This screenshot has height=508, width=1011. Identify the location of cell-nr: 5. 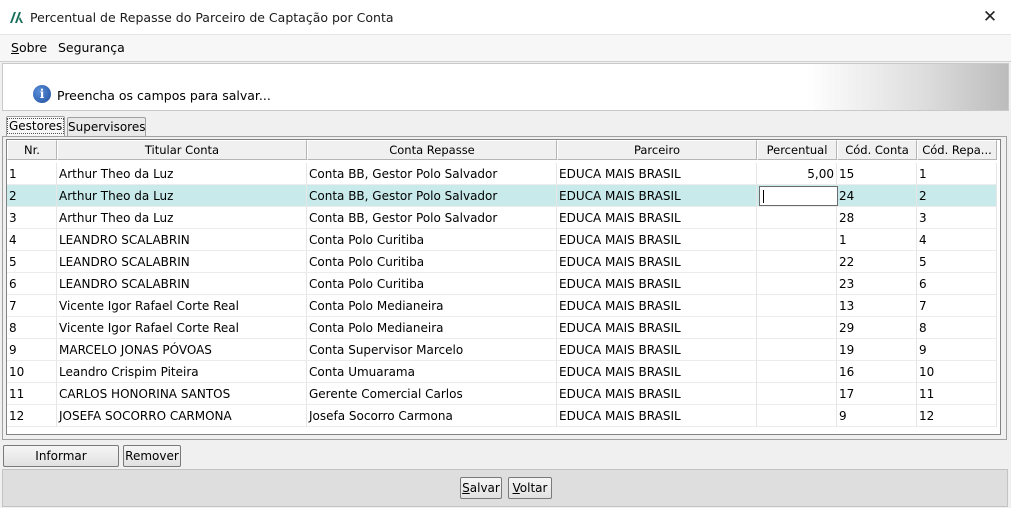
(32, 262).